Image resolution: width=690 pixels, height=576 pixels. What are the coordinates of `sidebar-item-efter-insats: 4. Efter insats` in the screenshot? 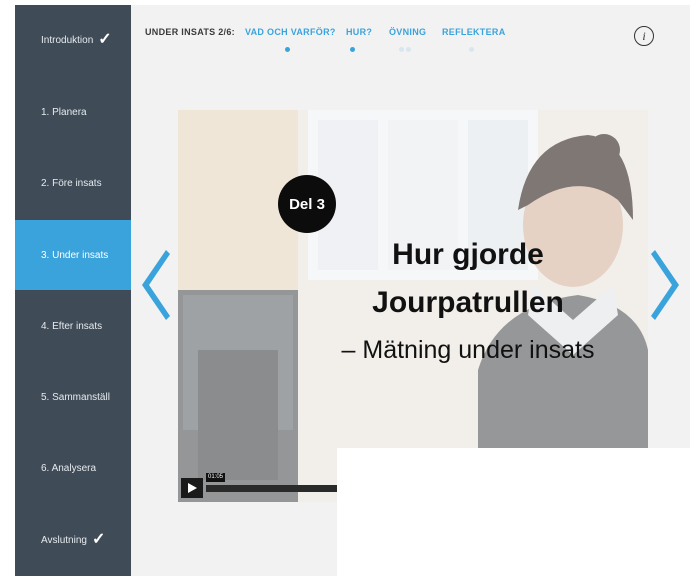 It's located at (73, 326).